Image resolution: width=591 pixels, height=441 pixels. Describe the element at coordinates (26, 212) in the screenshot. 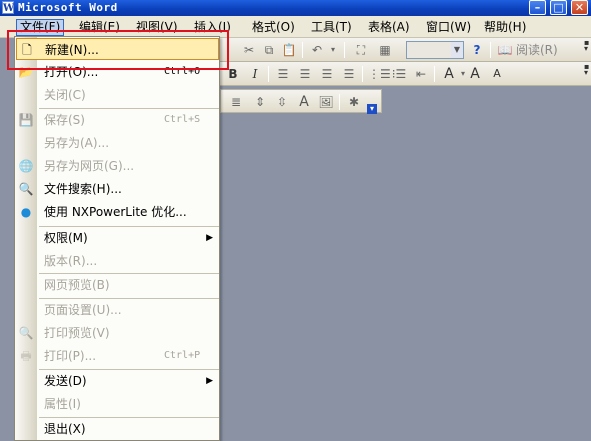

I see `nxpowerlite-icon: ●` at that location.